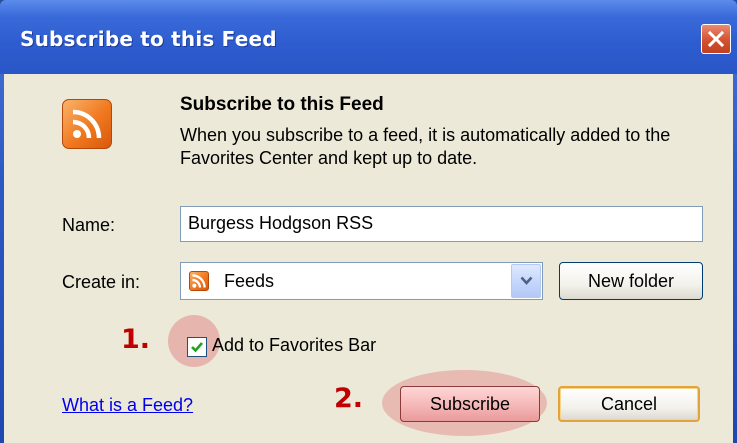 The image size is (737, 443). Describe the element at coordinates (101, 282) in the screenshot. I see `create-in-label: Create in:` at that location.